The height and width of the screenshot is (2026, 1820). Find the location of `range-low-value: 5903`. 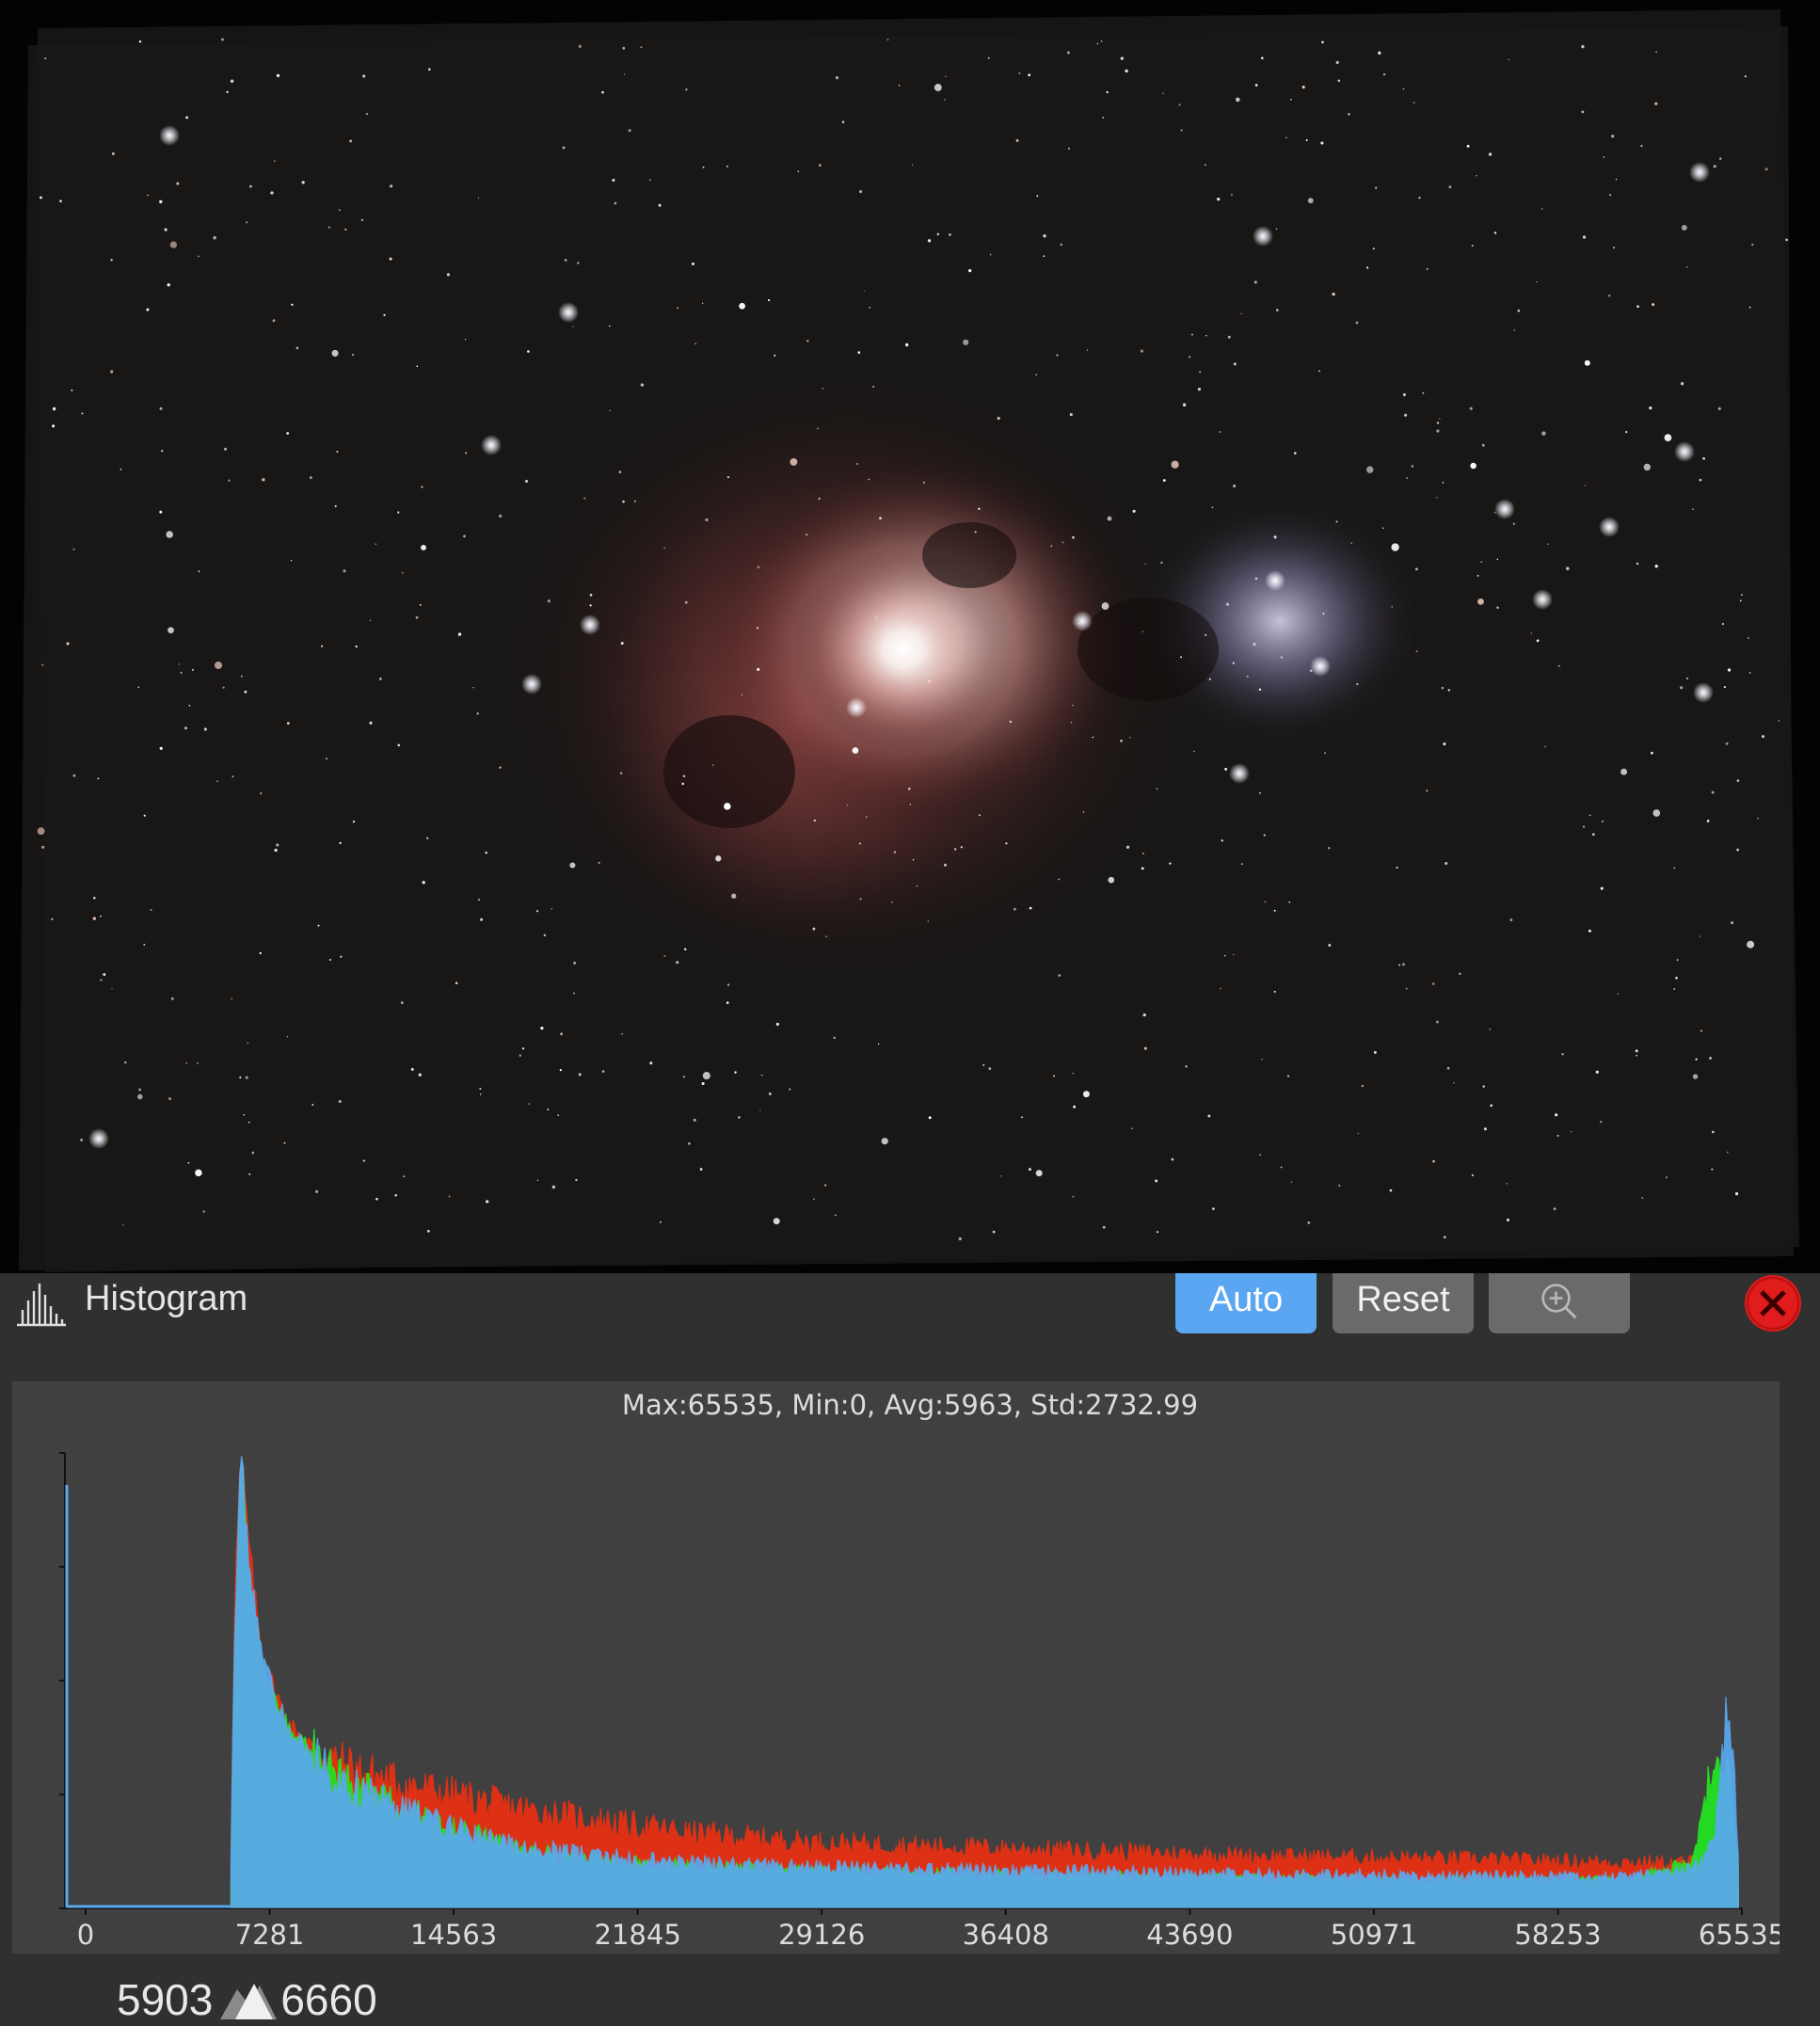

range-low-value: 5903 is located at coordinates (165, 2000).